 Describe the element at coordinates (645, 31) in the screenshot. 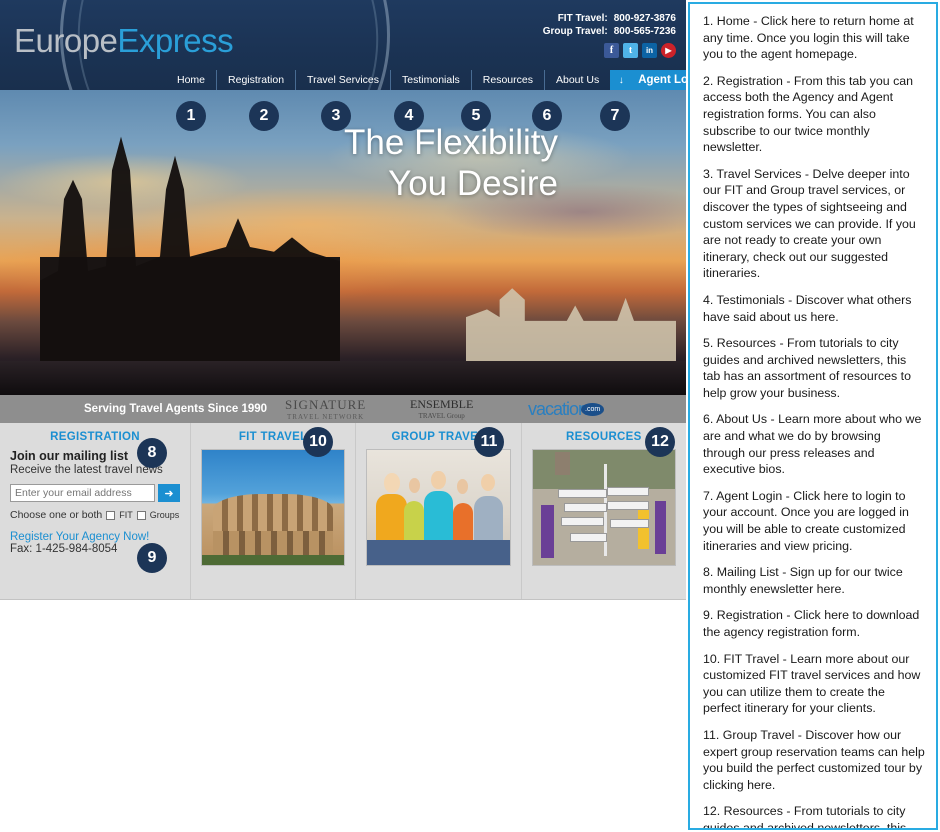

I see `group-travel-number: 800-565-7236` at that location.